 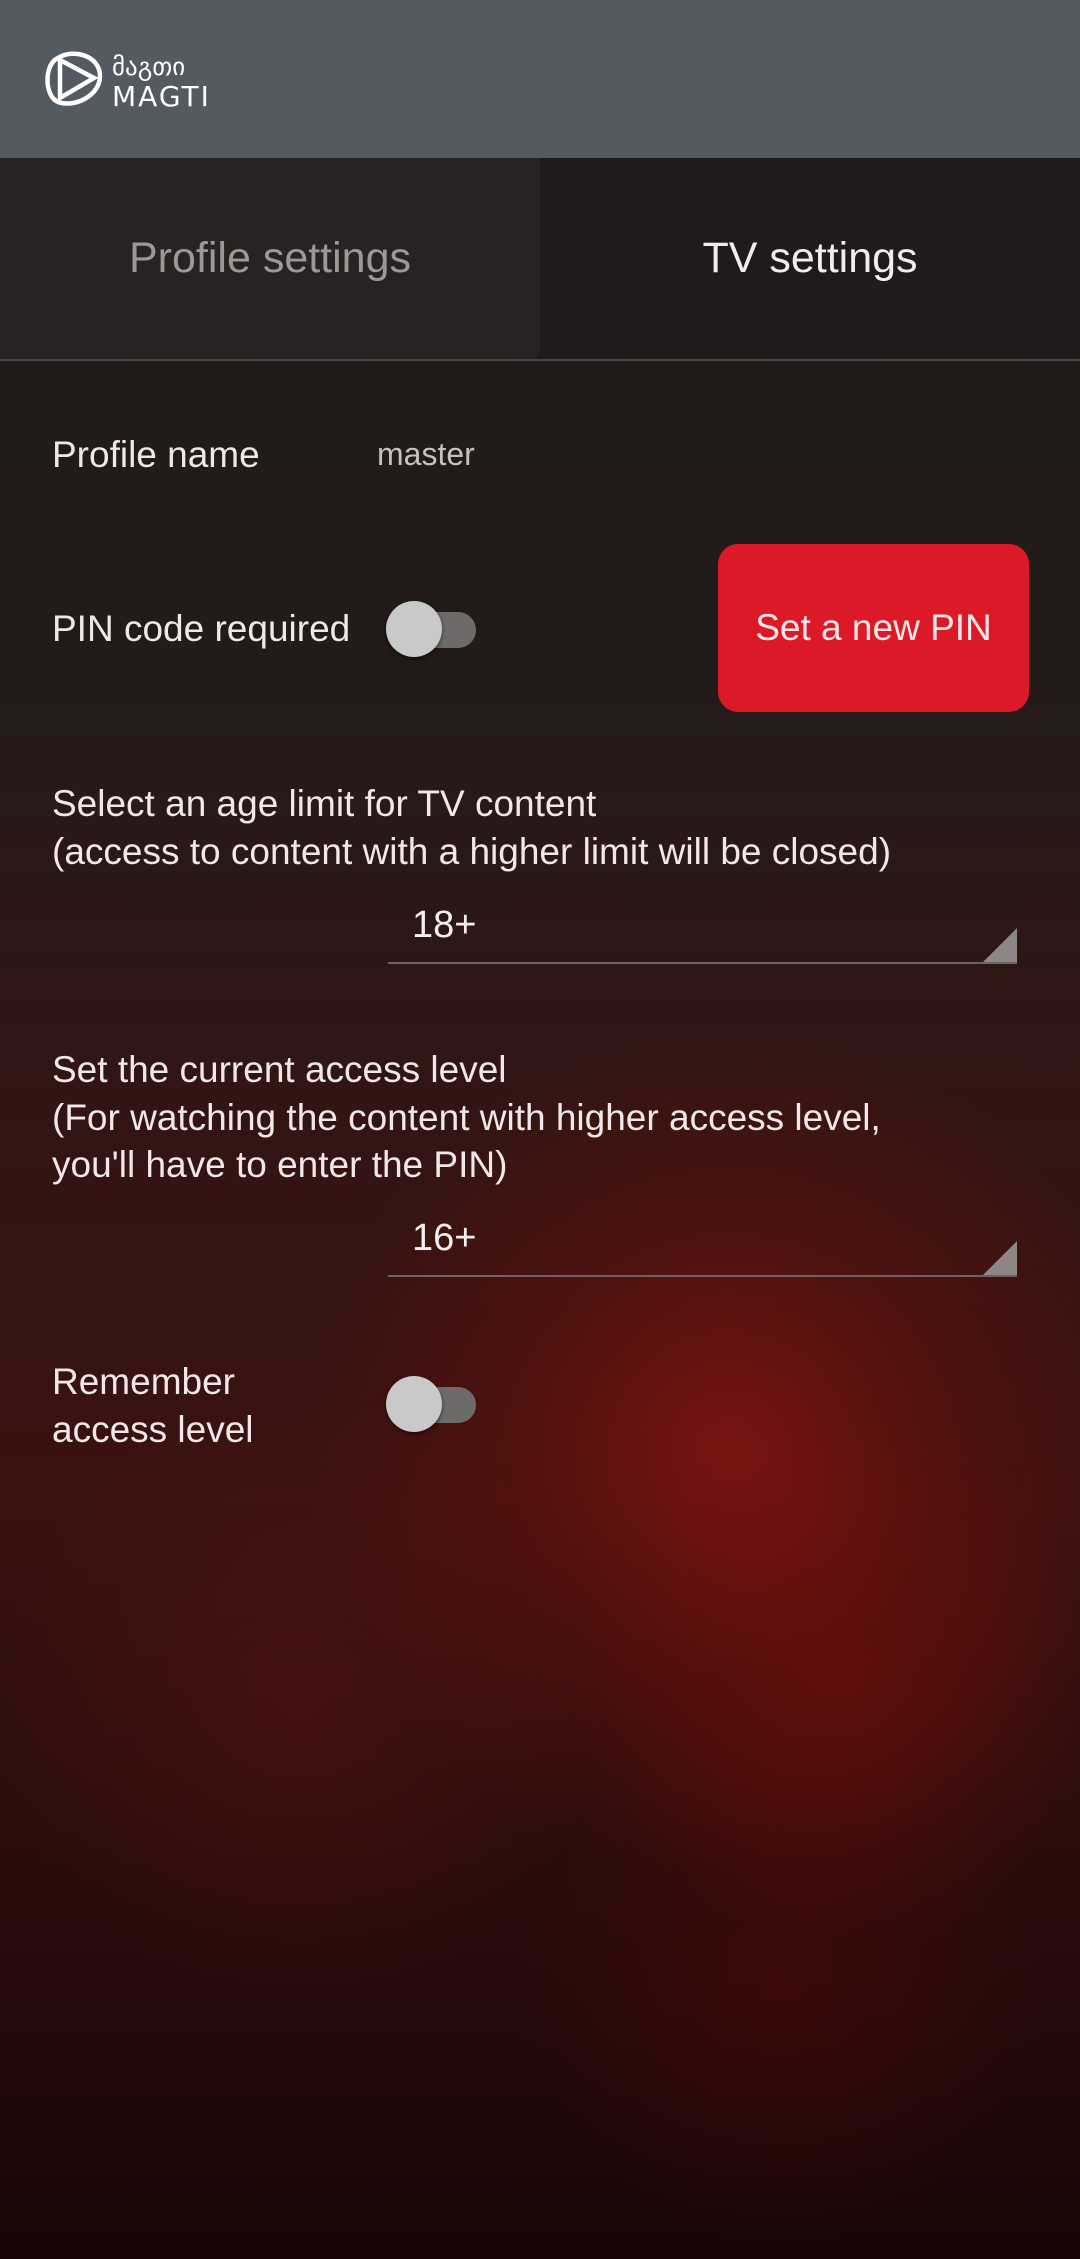 I want to click on settings-tabs: Profile settings TV settings, so click(x=540, y=259).